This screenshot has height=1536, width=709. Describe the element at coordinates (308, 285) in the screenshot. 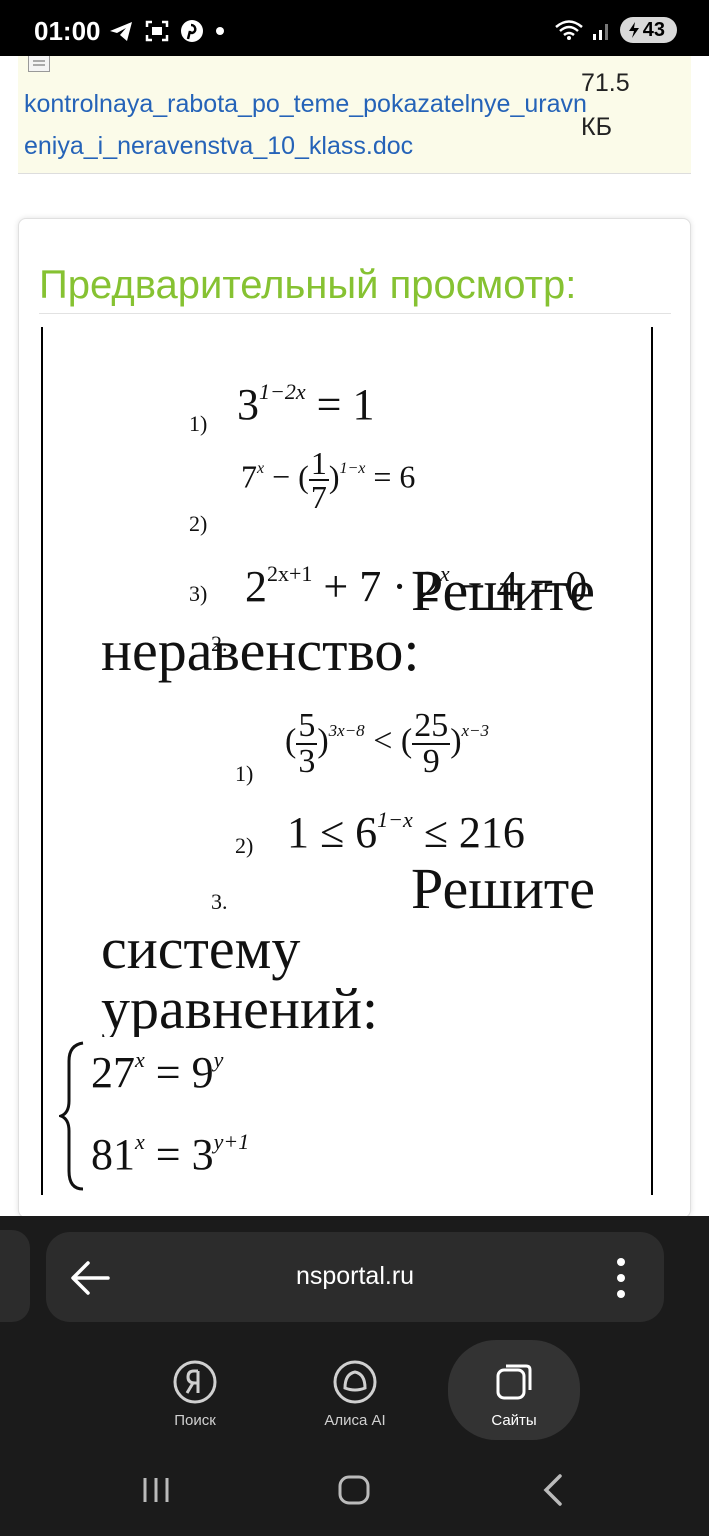

I see `preview-title: Предварительный просмотр:` at that location.